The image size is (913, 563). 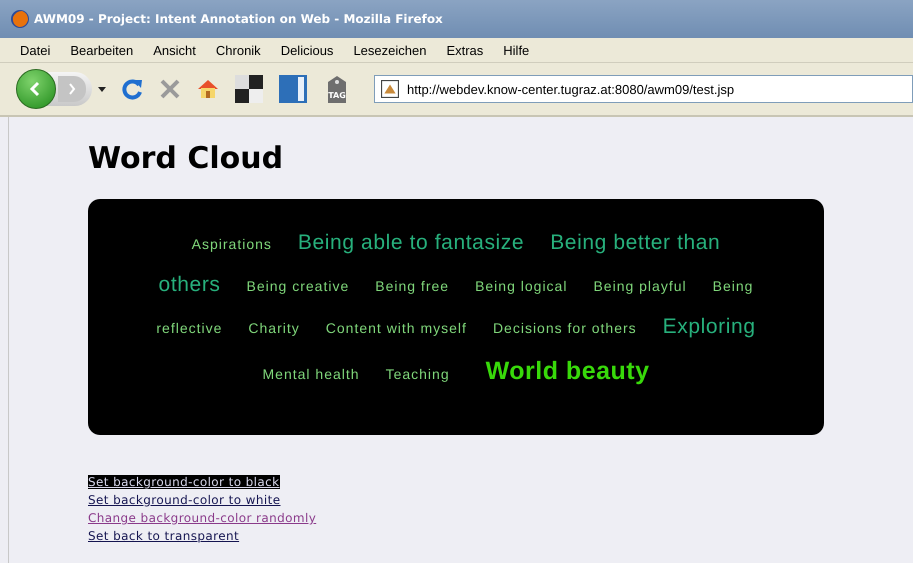 What do you see at coordinates (170, 89) in the screenshot?
I see `stop-icon` at bounding box center [170, 89].